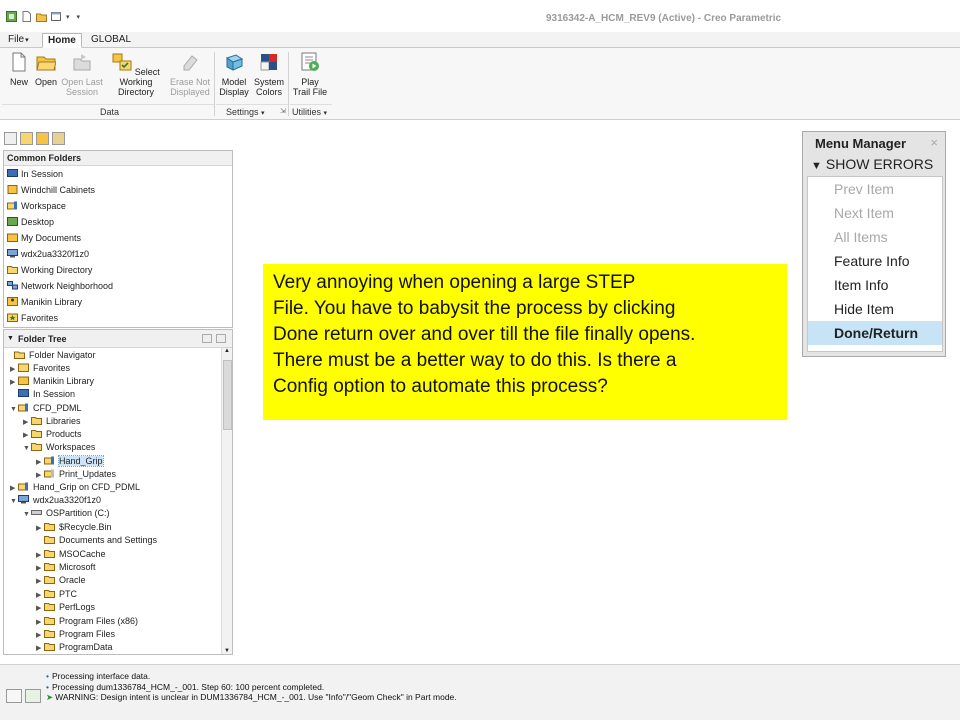 Image resolution: width=960 pixels, height=720 pixels. Describe the element at coordinates (75, 487) in the screenshot. I see `tree-item: ▶ Hand_Grip on CFD_PDML` at that location.